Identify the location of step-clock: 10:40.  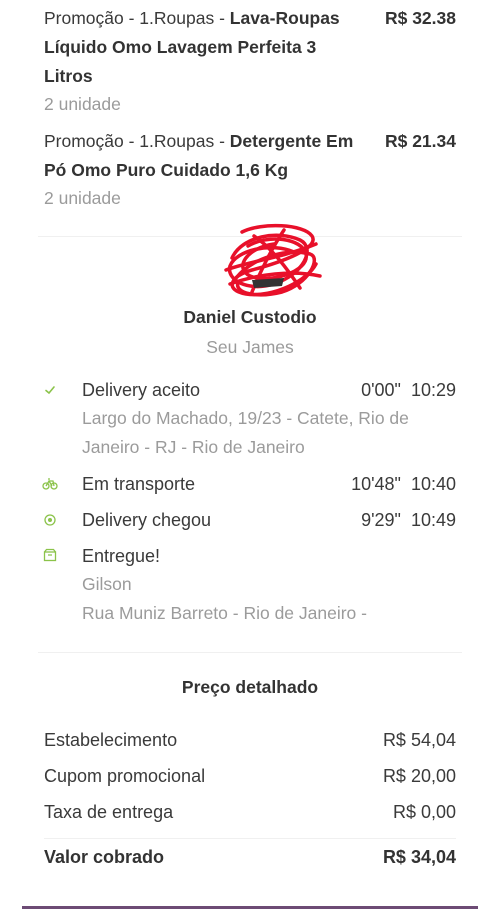
(433, 484).